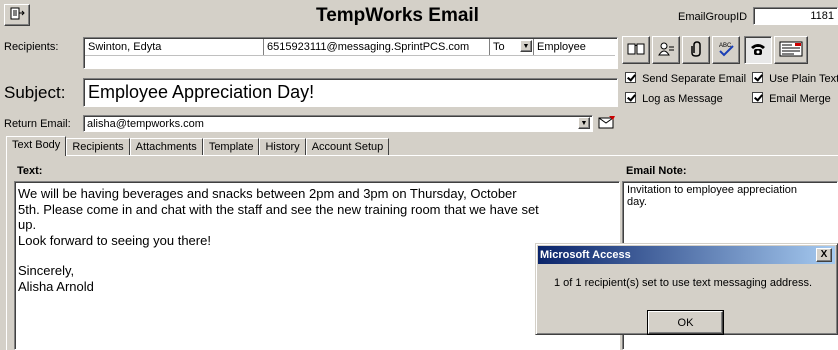  What do you see at coordinates (630, 77) in the screenshot?
I see `send-separate-check` at bounding box center [630, 77].